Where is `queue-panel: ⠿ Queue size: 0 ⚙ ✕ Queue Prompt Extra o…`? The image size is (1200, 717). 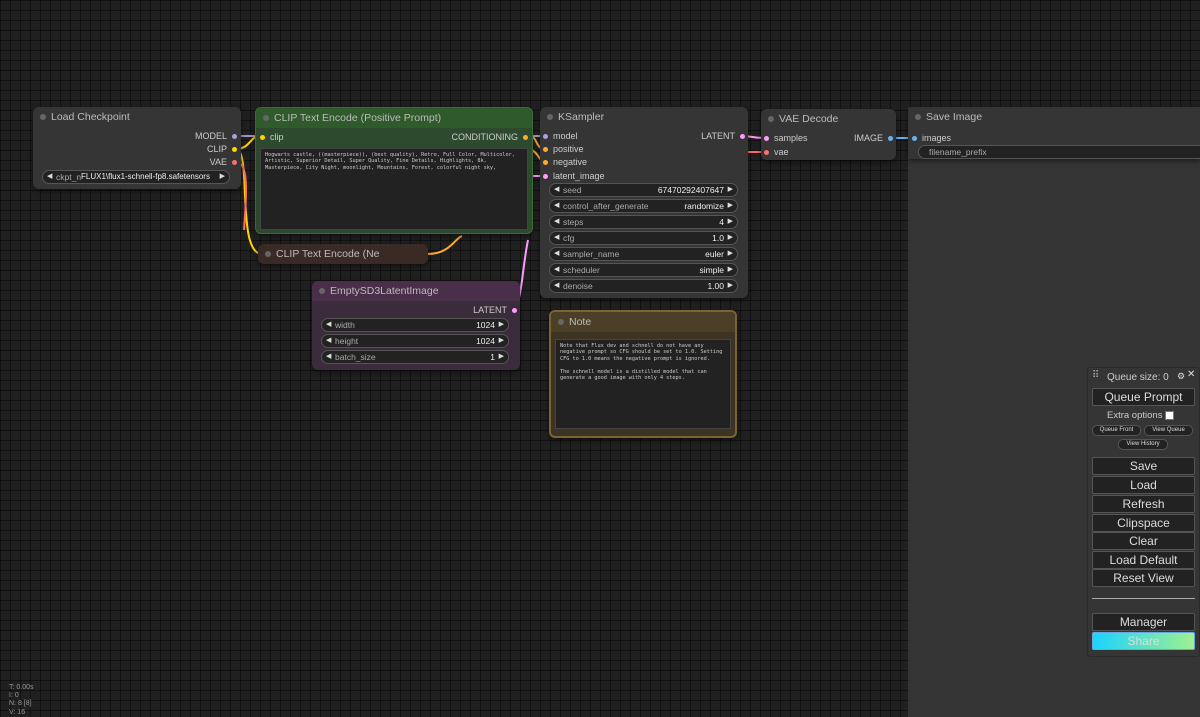 queue-panel: ⠿ Queue size: 0 ⚙ ✕ Queue Prompt Extra o… is located at coordinates (1143, 512).